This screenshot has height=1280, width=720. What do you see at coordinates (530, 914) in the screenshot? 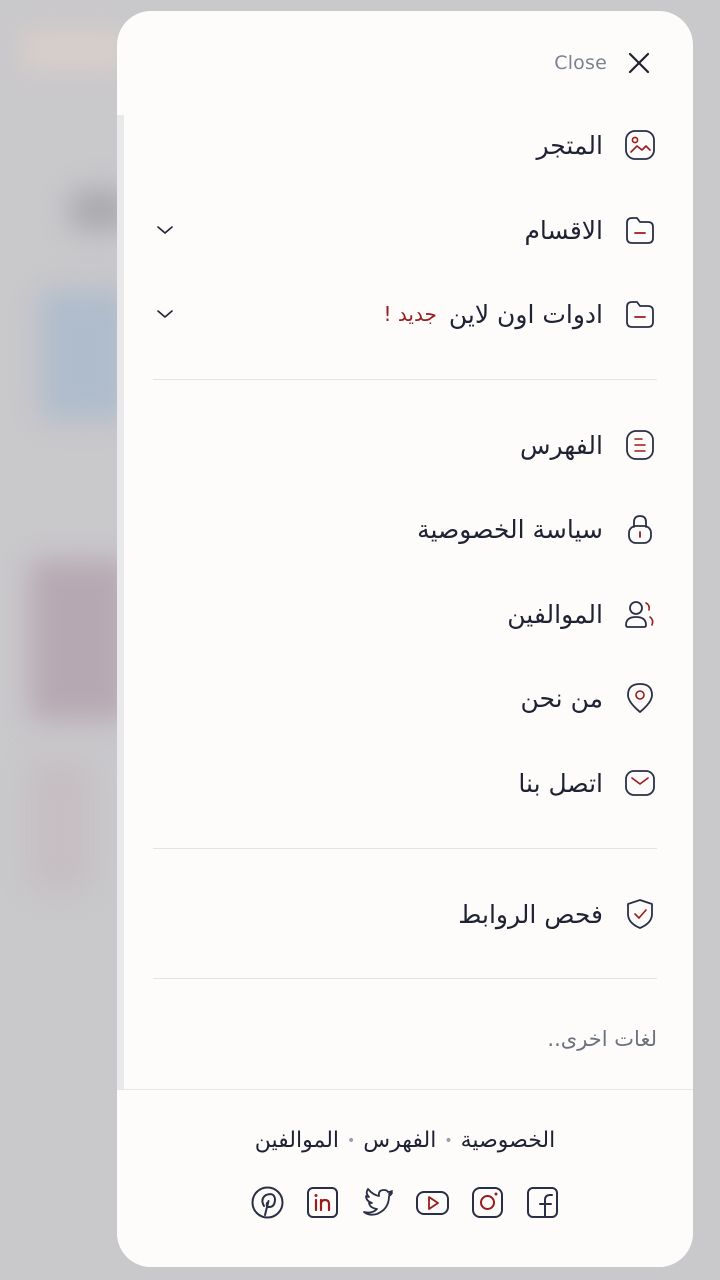
I see `menu-item-label: فحص الروابط` at bounding box center [530, 914].